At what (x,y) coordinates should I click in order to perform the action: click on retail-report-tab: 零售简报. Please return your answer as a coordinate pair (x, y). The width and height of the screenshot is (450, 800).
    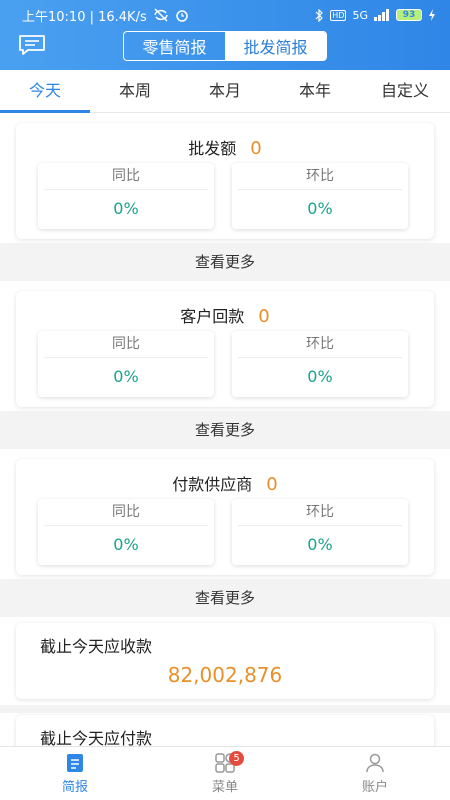
    Looking at the image, I should click on (174, 46).